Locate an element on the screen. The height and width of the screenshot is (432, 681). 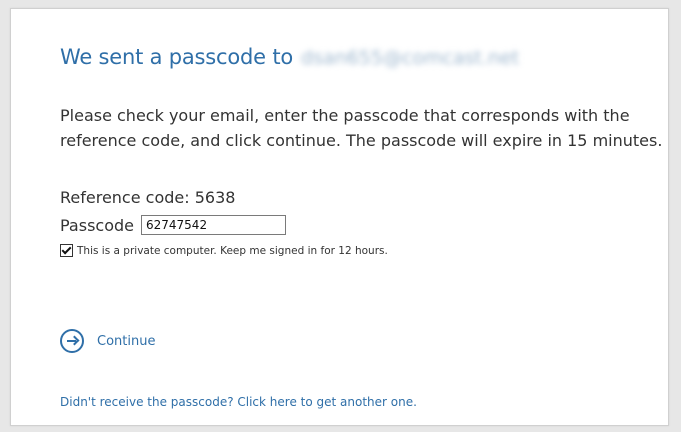
redacted-email: dsan655@comcast.net is located at coordinates (410, 58).